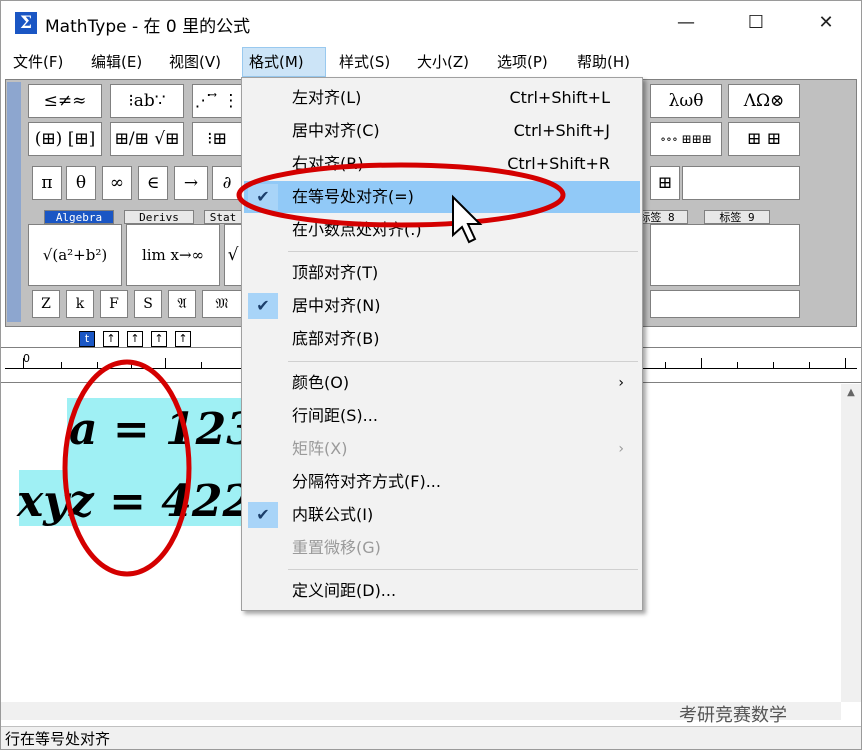  What do you see at coordinates (183, 339) in the screenshot?
I see `toolbar-size-button-5: ↑` at bounding box center [183, 339].